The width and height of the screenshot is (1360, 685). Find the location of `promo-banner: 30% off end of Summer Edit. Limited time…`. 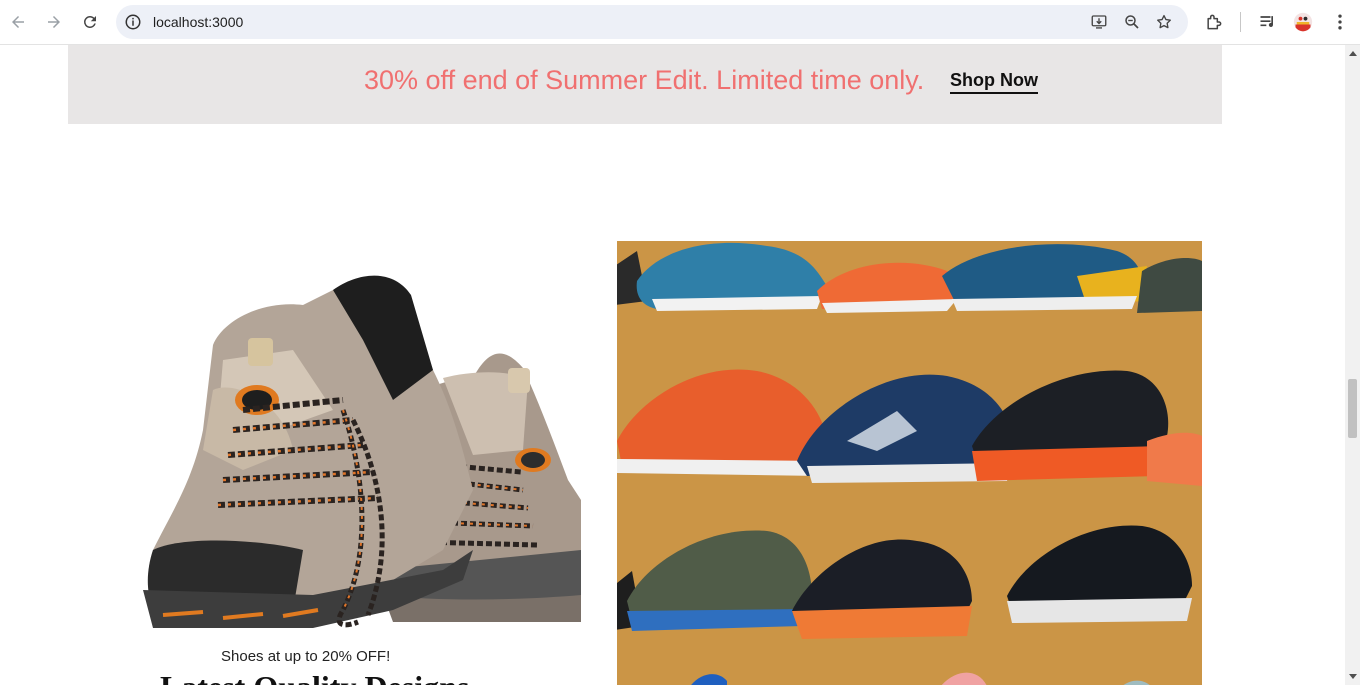

promo-banner: 30% off end of Summer Edit. Limited time… is located at coordinates (645, 84).